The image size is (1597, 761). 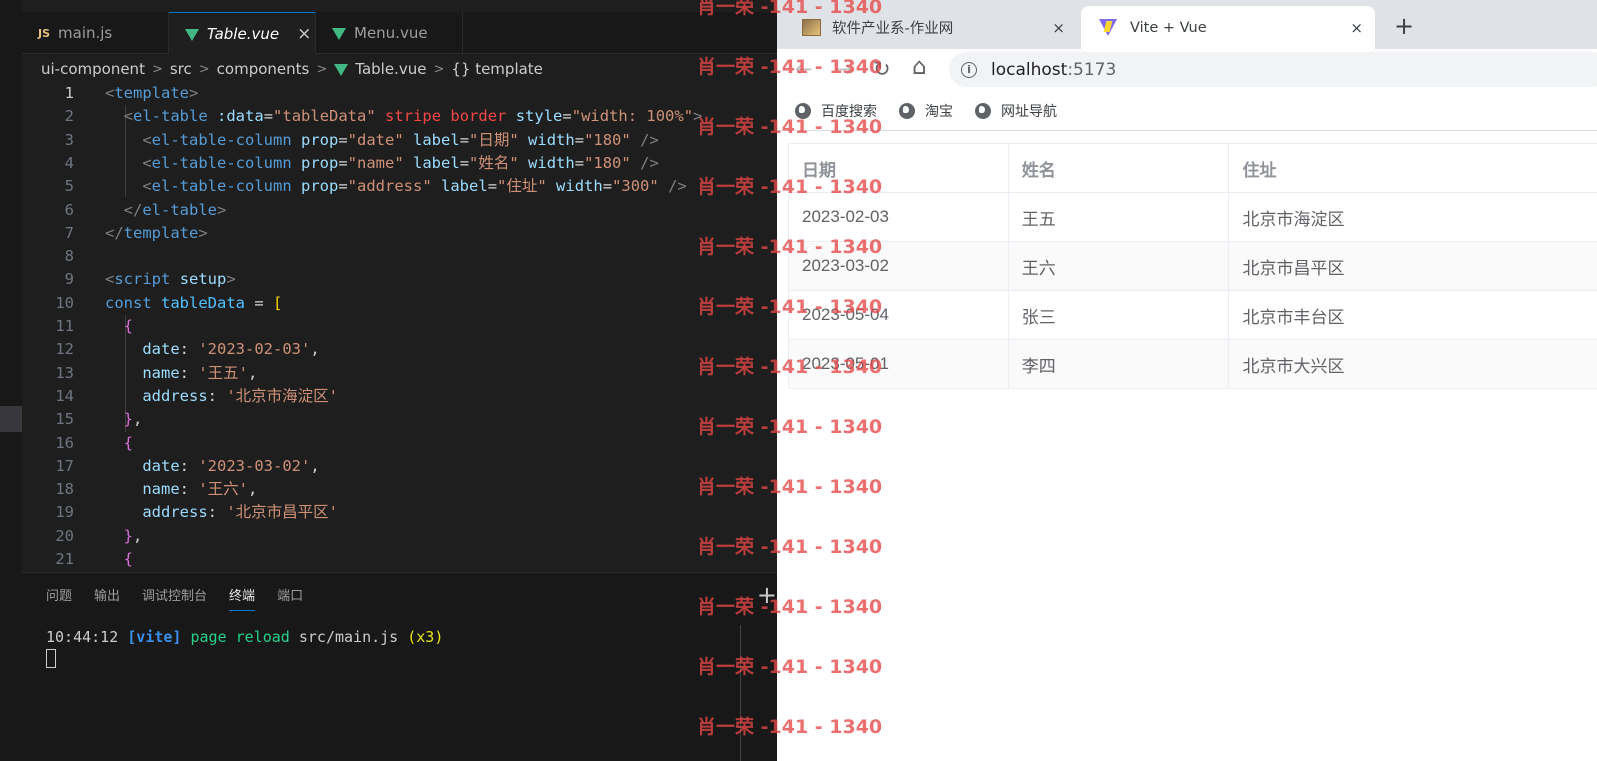 I want to click on tab-output: 输出, so click(x=107, y=598).